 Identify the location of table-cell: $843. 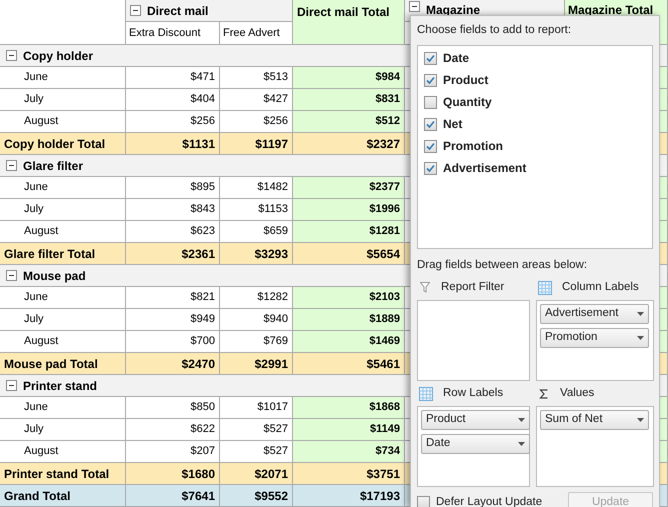
(173, 210).